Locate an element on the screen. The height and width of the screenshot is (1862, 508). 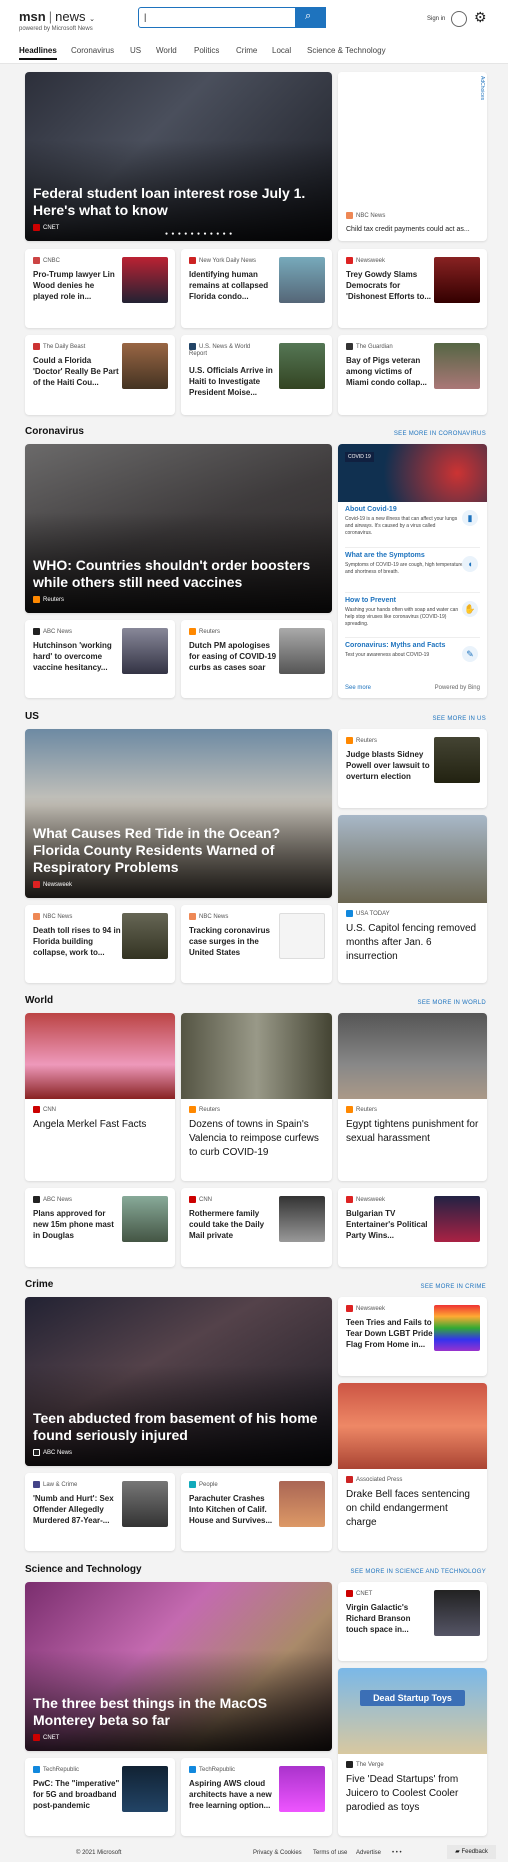
card-image: Dead Startup Toys is located at coordinates (412, 1711).